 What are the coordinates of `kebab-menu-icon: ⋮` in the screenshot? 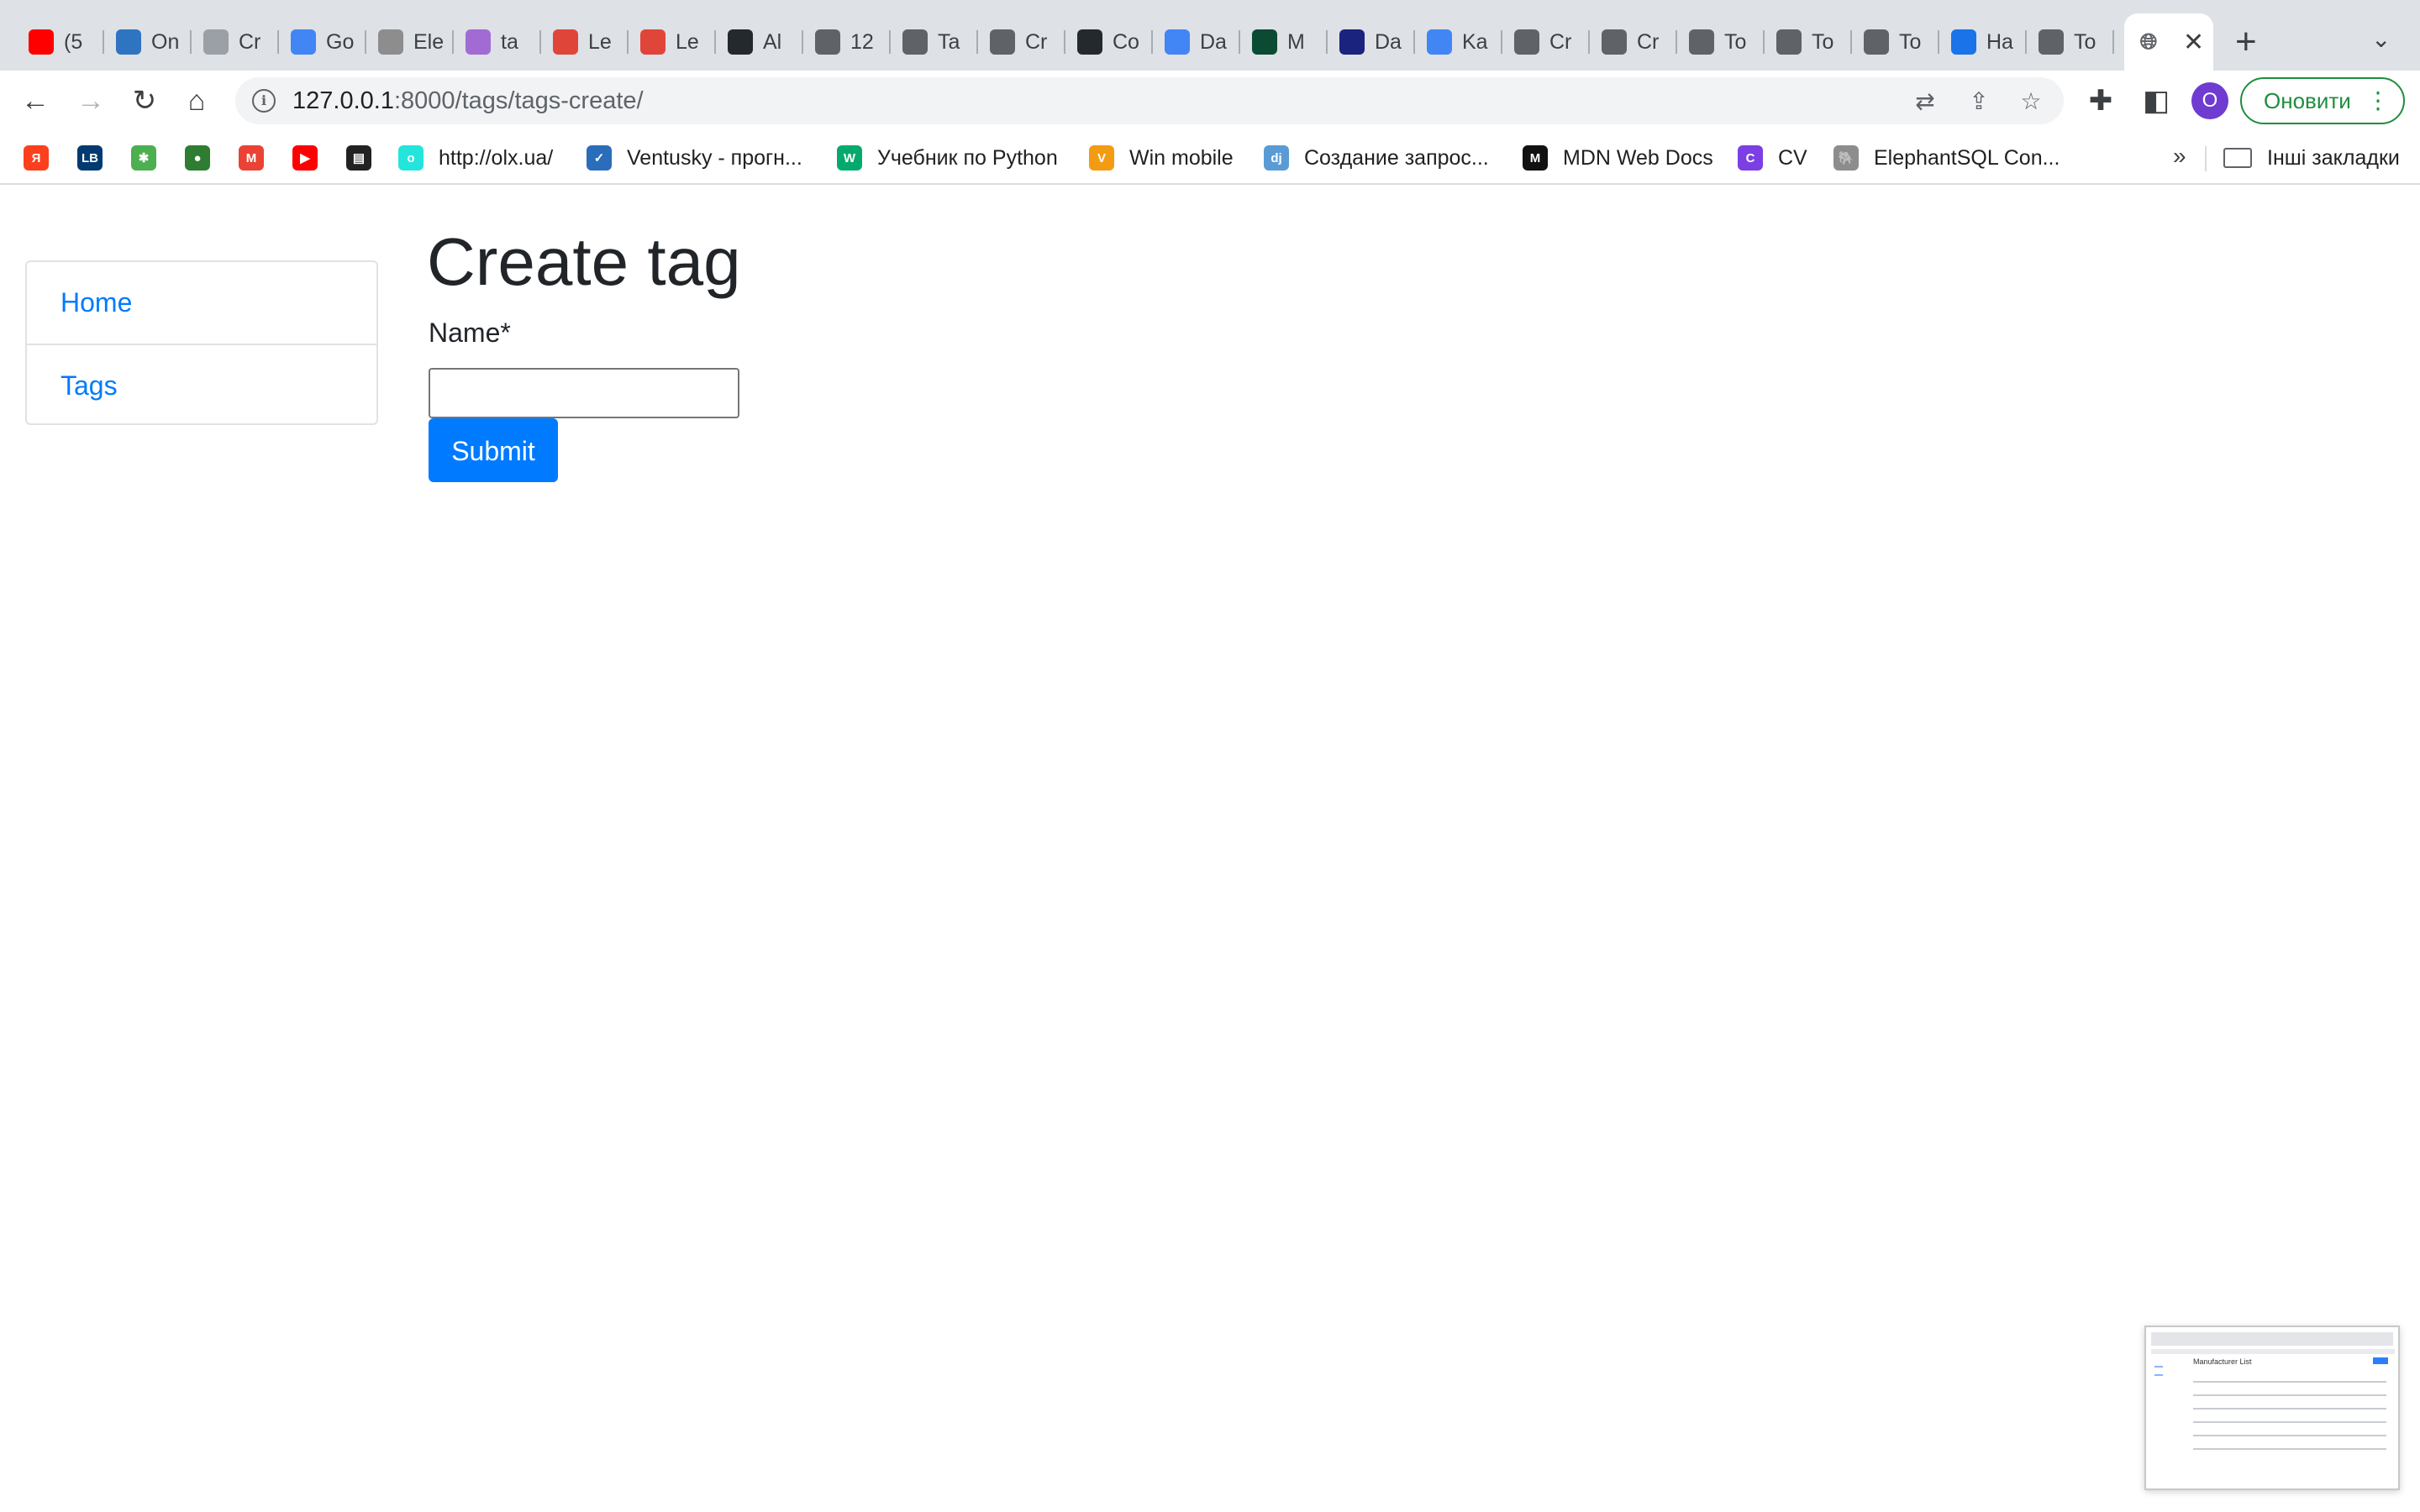 It's located at (2378, 101).